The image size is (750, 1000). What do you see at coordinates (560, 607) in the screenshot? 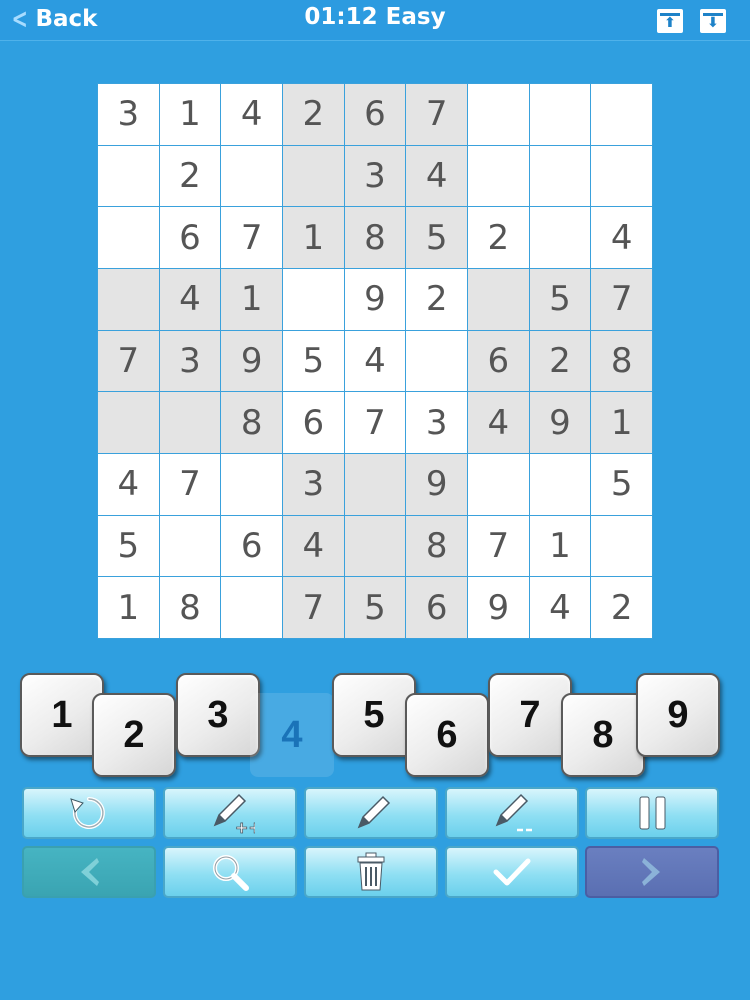
I see `cell-r9c8: 4` at bounding box center [560, 607].